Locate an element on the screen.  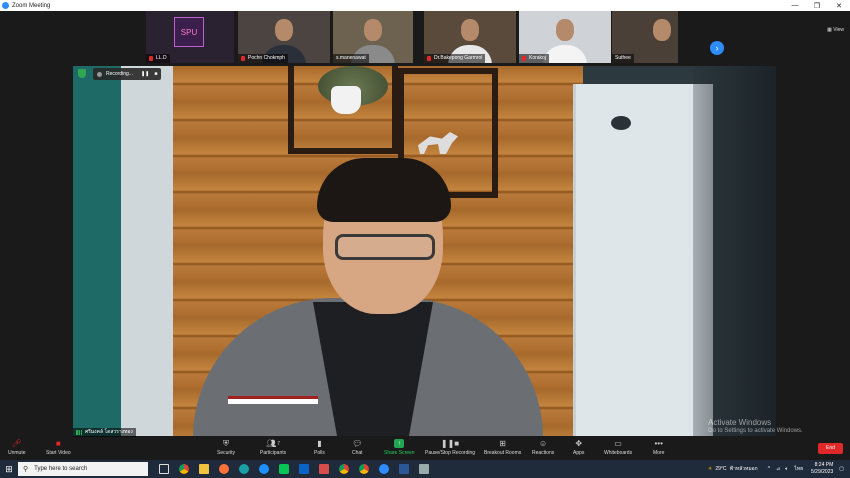
zoom-app-icon is located at coordinates (5, 5).